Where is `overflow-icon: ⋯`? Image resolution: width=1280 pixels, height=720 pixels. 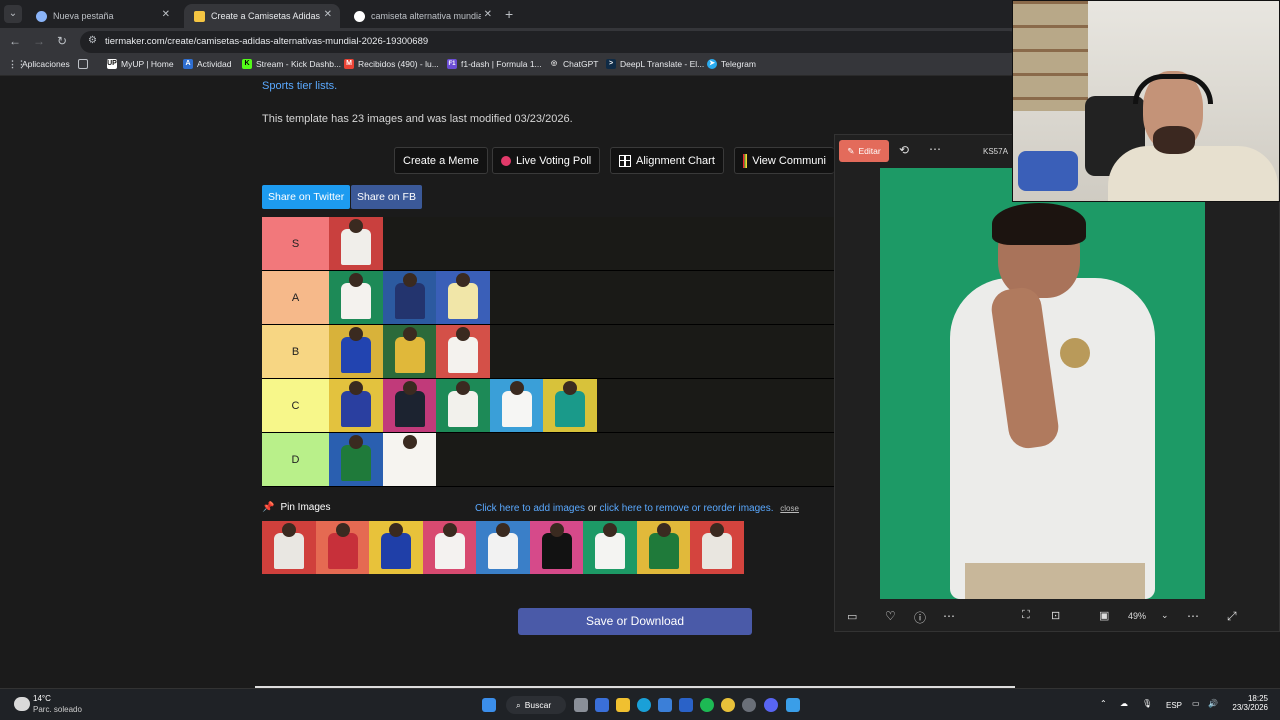 overflow-icon: ⋯ is located at coordinates (1193, 616).